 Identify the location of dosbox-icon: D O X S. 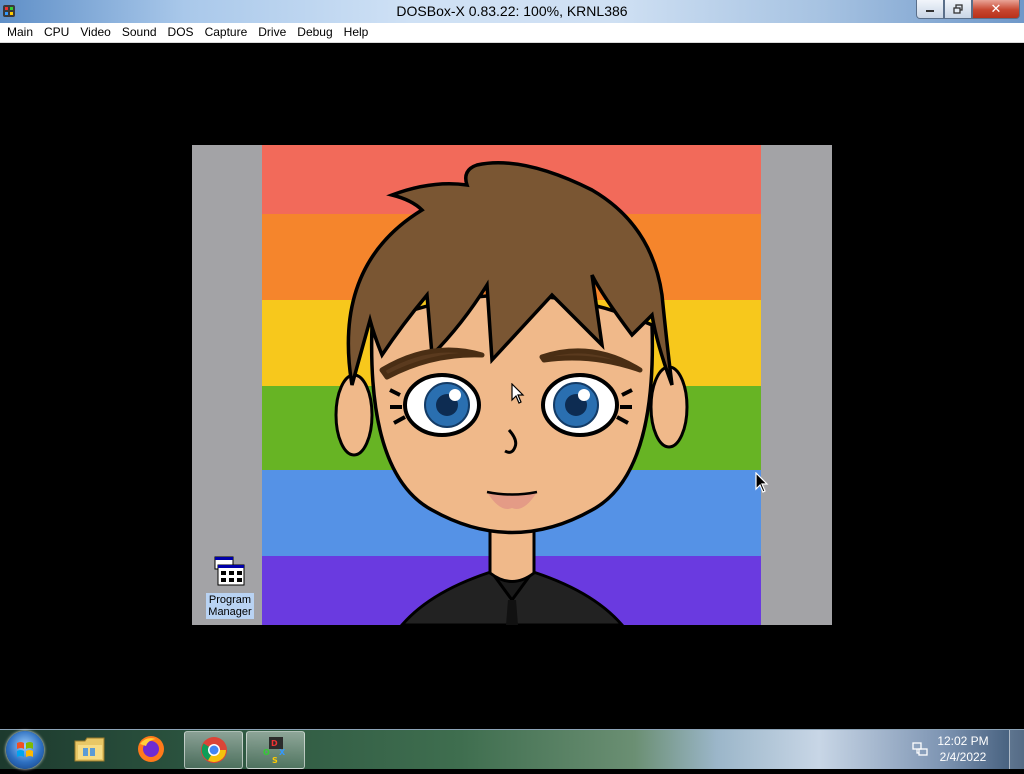
(274, 751).